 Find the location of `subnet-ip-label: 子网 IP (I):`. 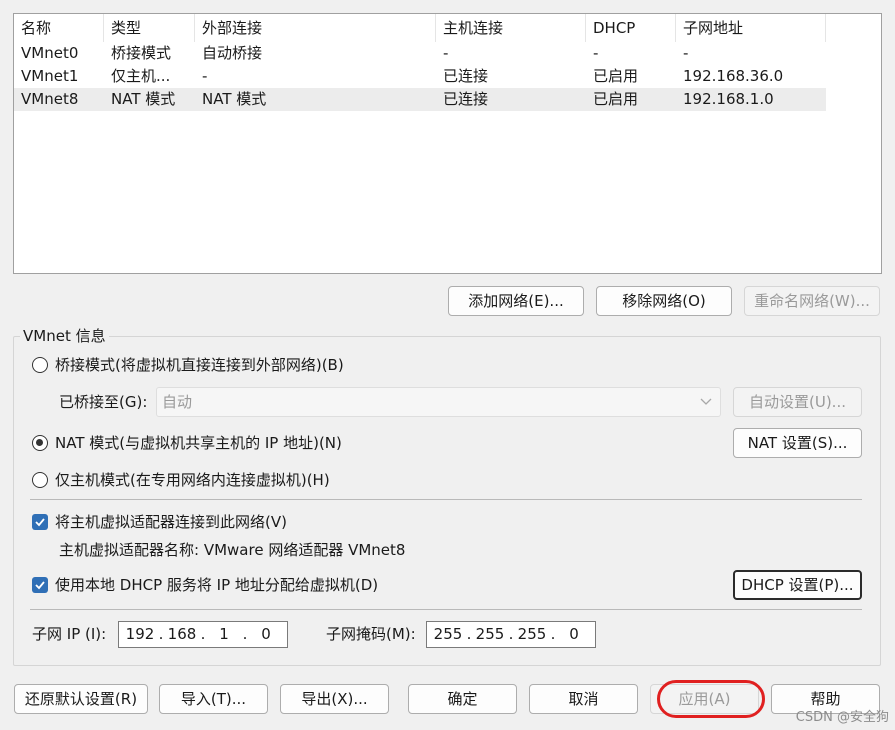

subnet-ip-label: 子网 IP (I): is located at coordinates (69, 634).